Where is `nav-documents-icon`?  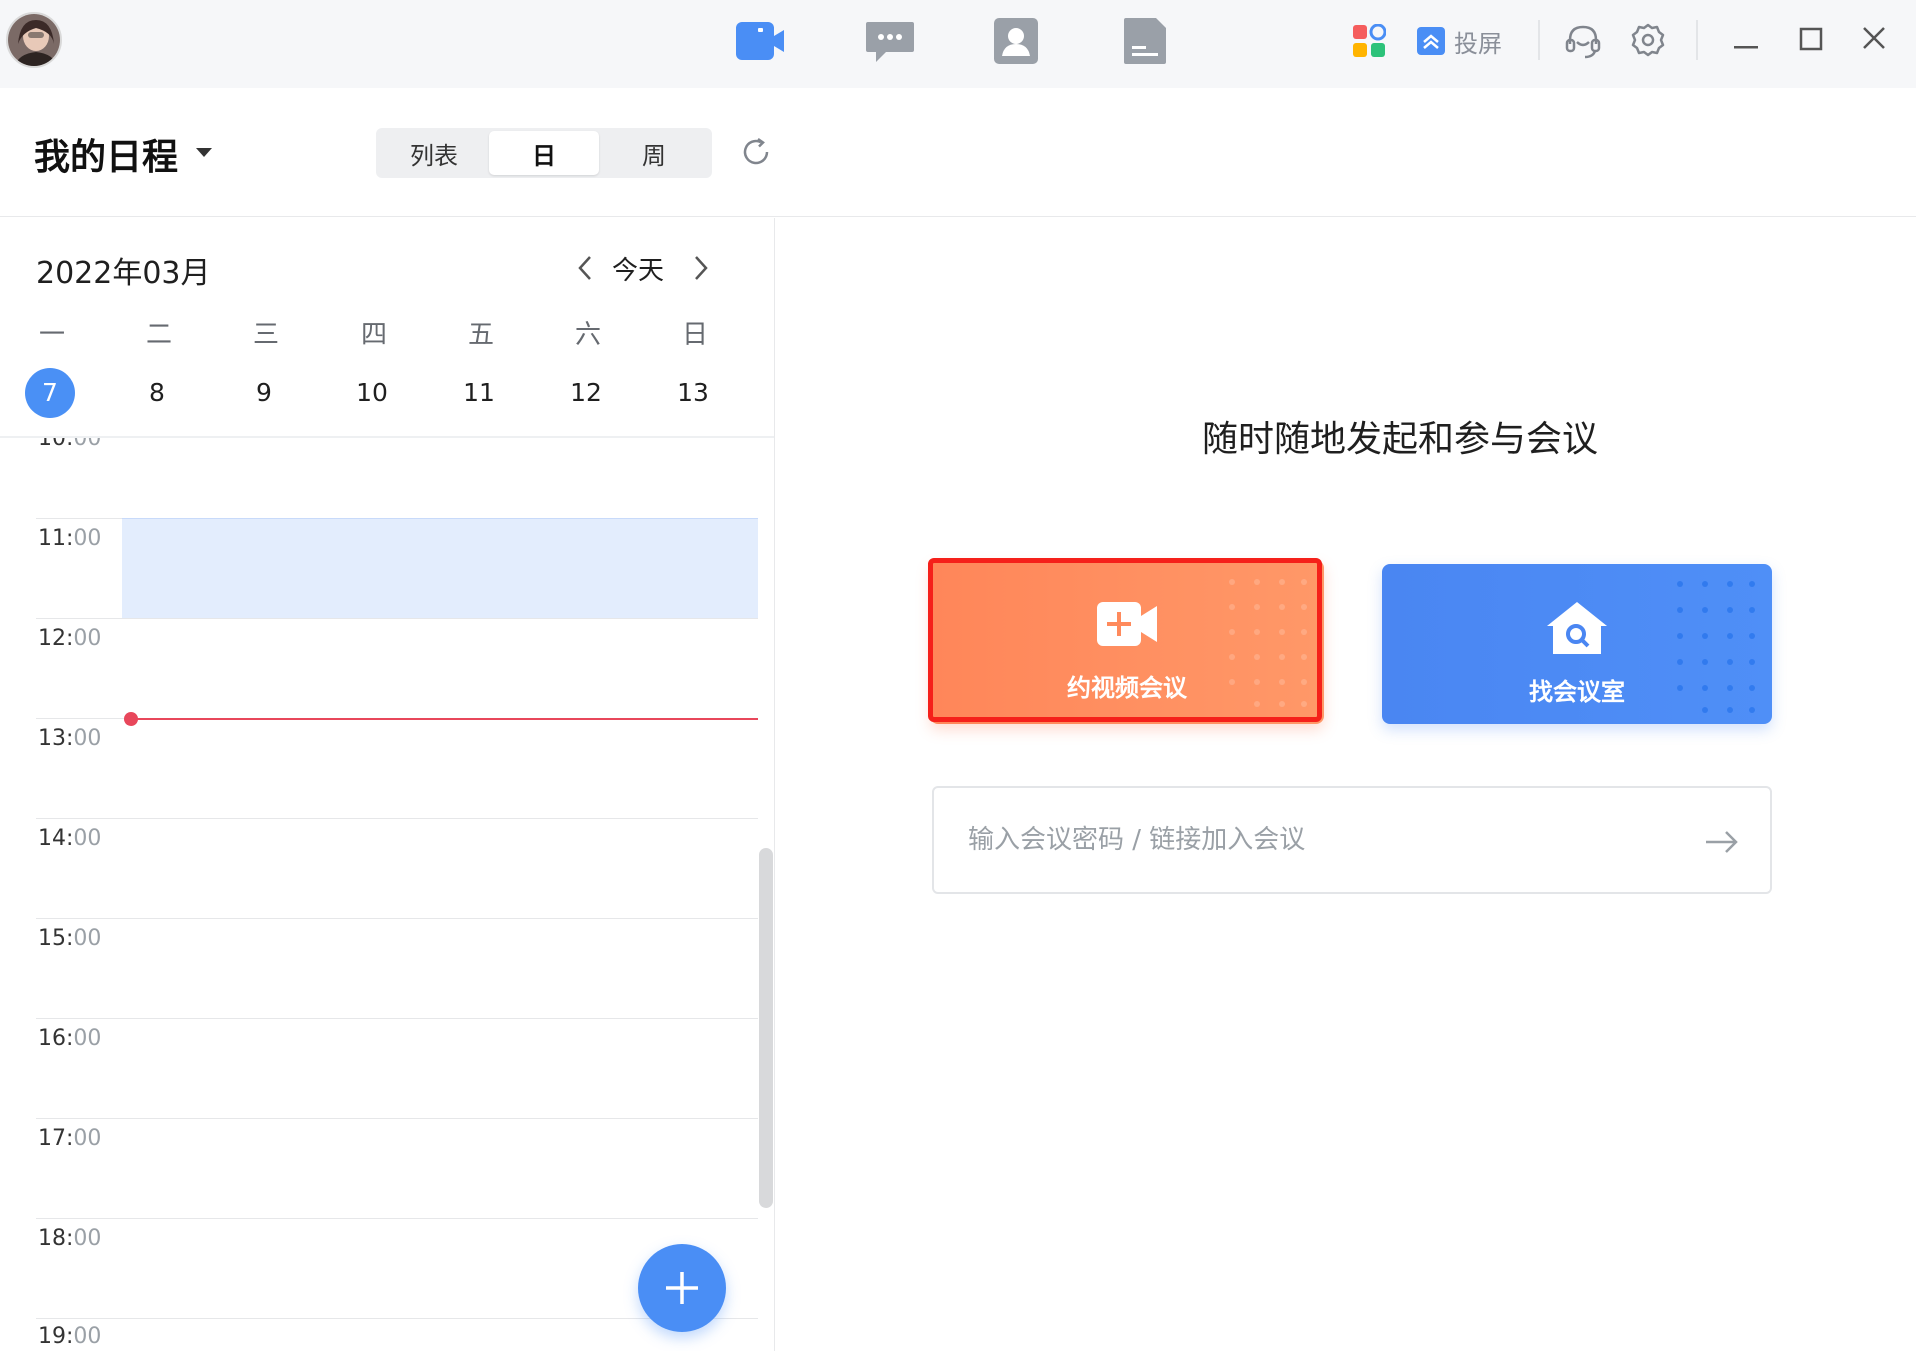 nav-documents-icon is located at coordinates (1146, 41).